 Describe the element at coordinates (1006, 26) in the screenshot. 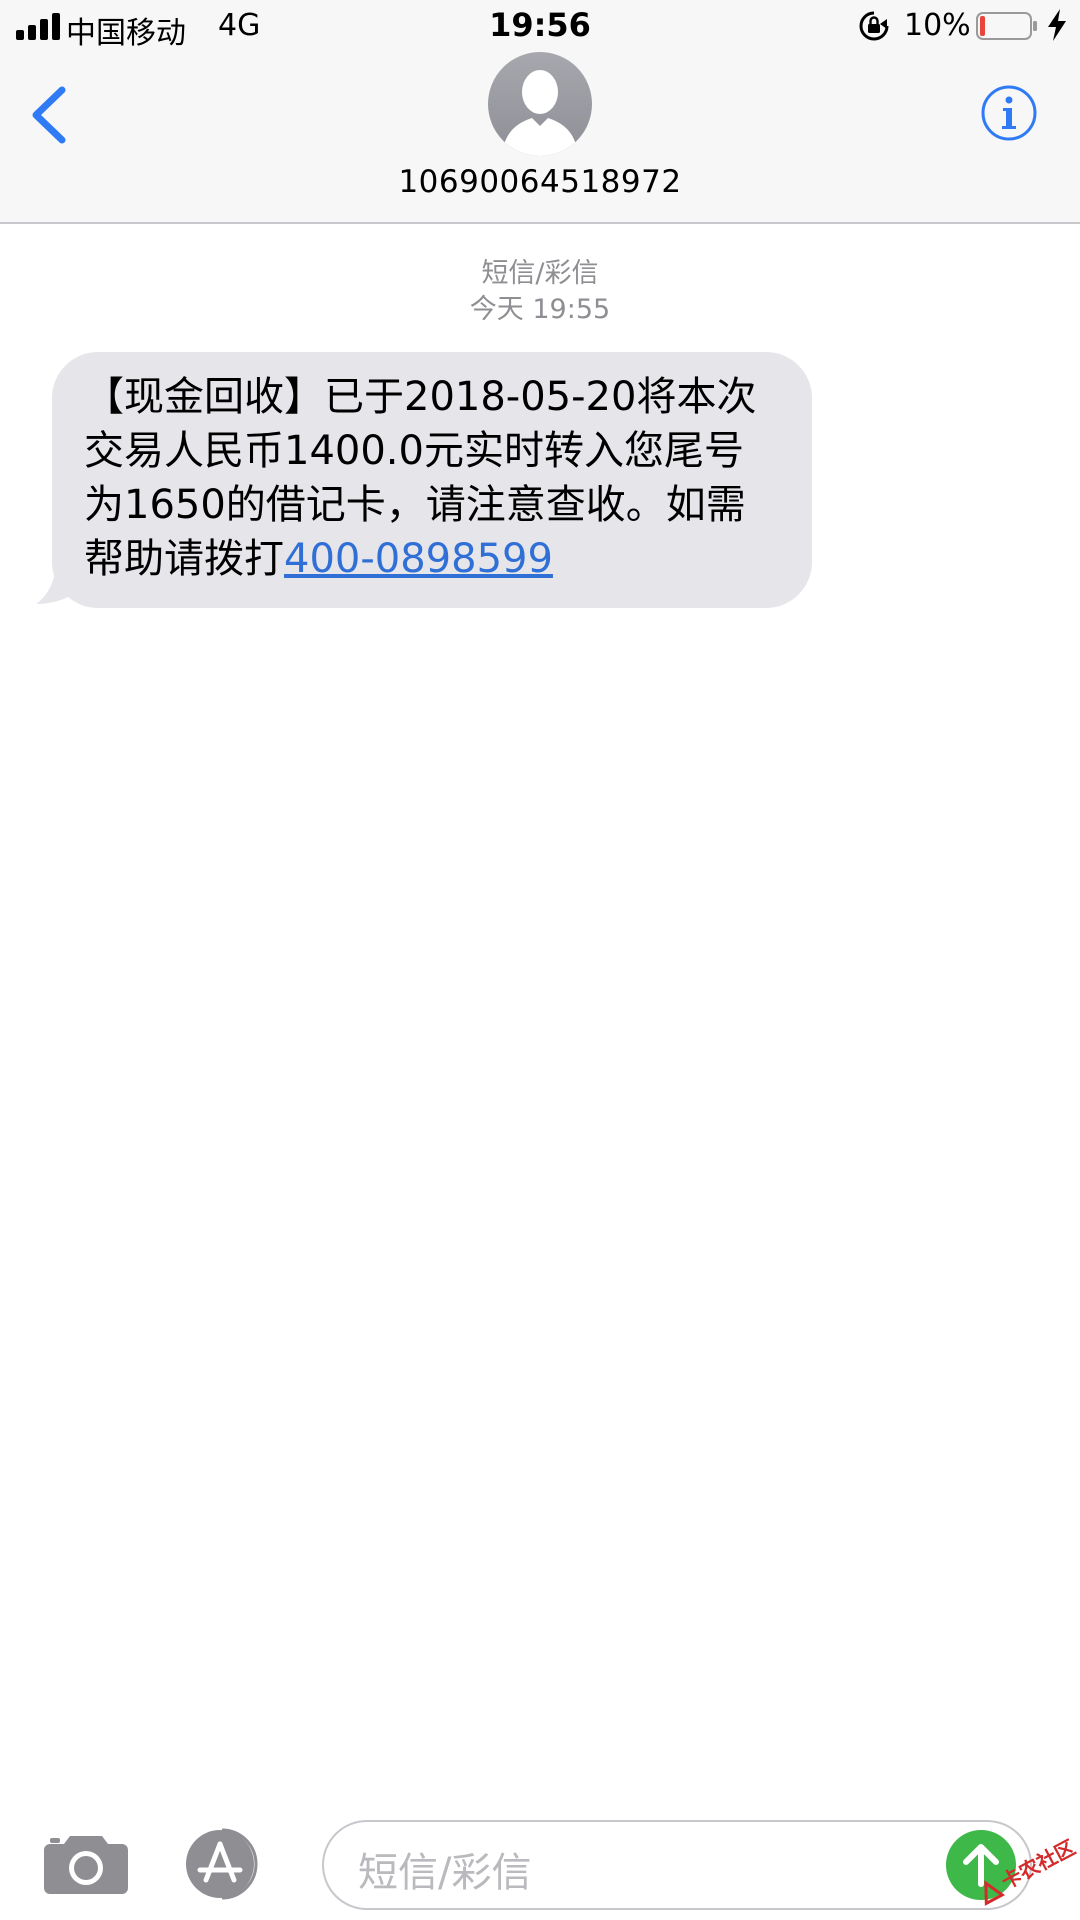

I see `battery-icon` at that location.